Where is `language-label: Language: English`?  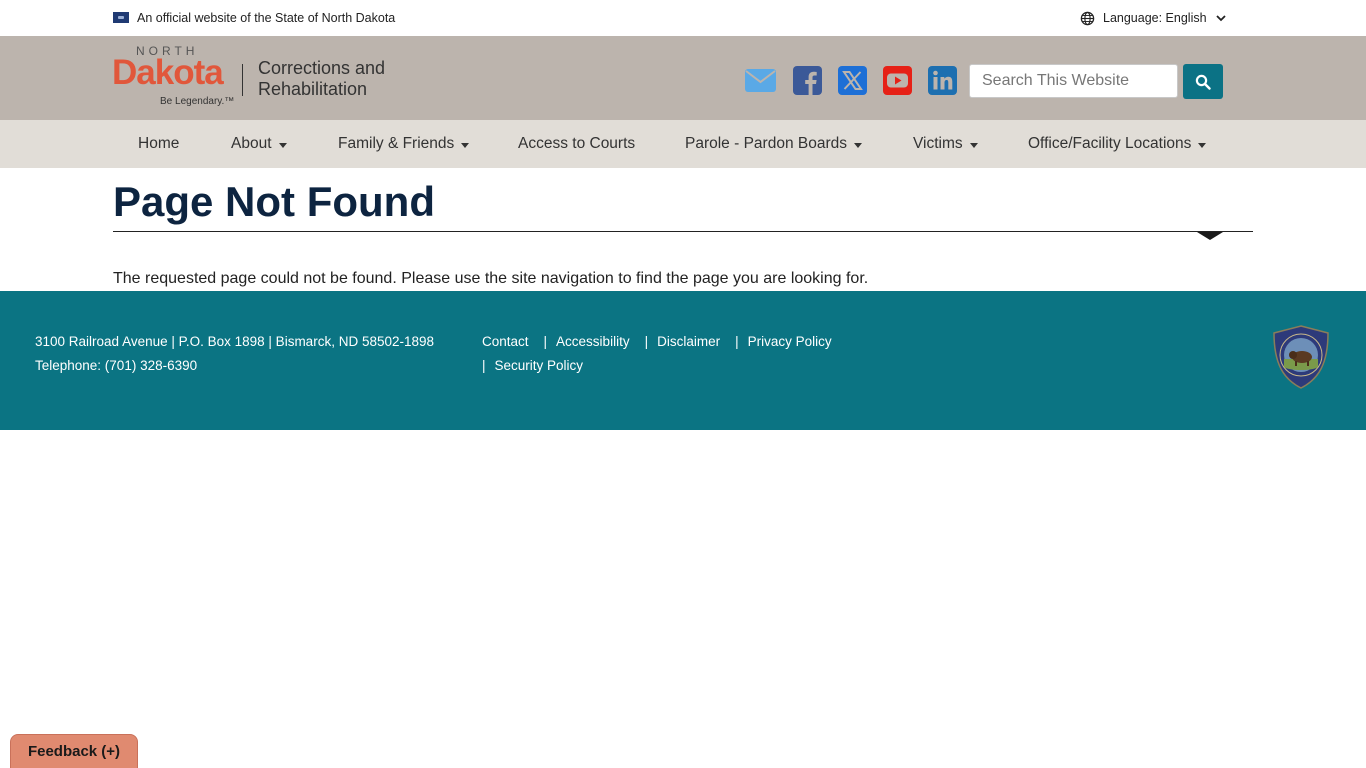 language-label: Language: English is located at coordinates (1155, 18).